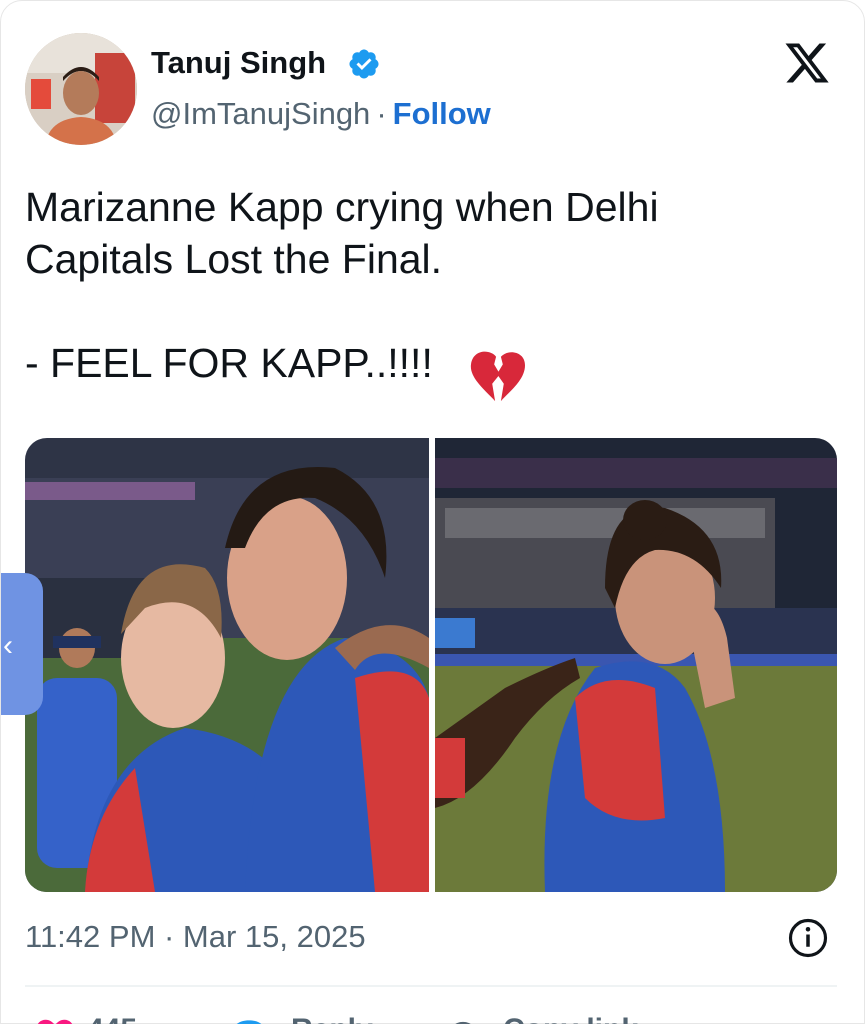 The image size is (865, 1024). What do you see at coordinates (497, 376) in the screenshot?
I see `broken-heart-icon` at bounding box center [497, 376].